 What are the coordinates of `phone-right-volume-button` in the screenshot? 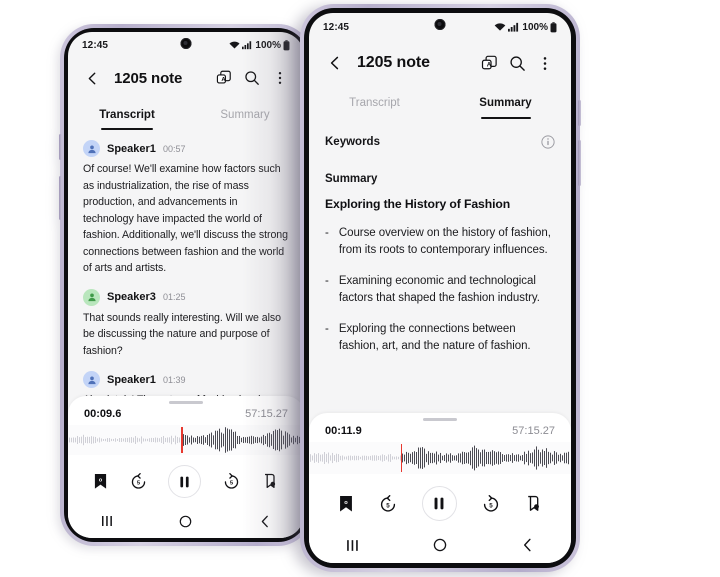 It's located at (579, 163).